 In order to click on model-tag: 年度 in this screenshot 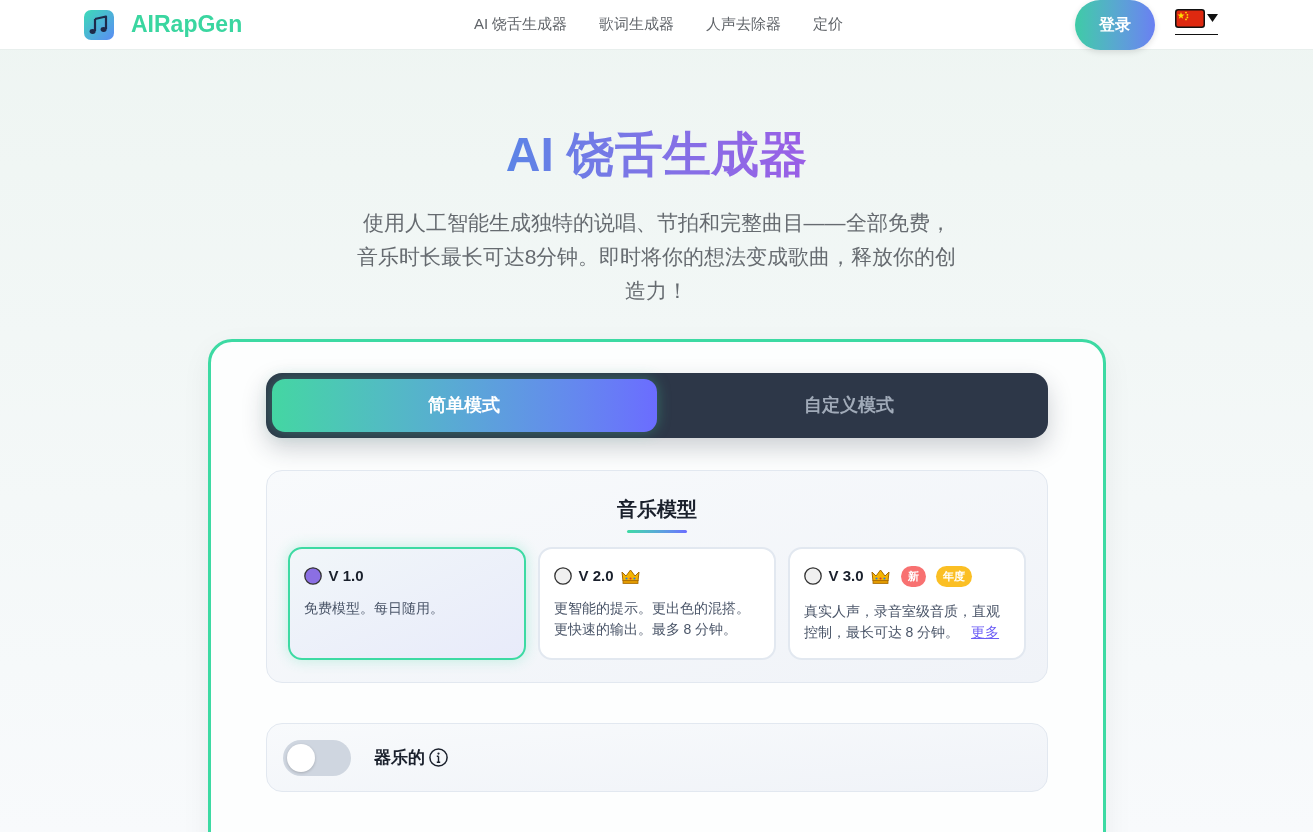, I will do `click(953, 576)`.